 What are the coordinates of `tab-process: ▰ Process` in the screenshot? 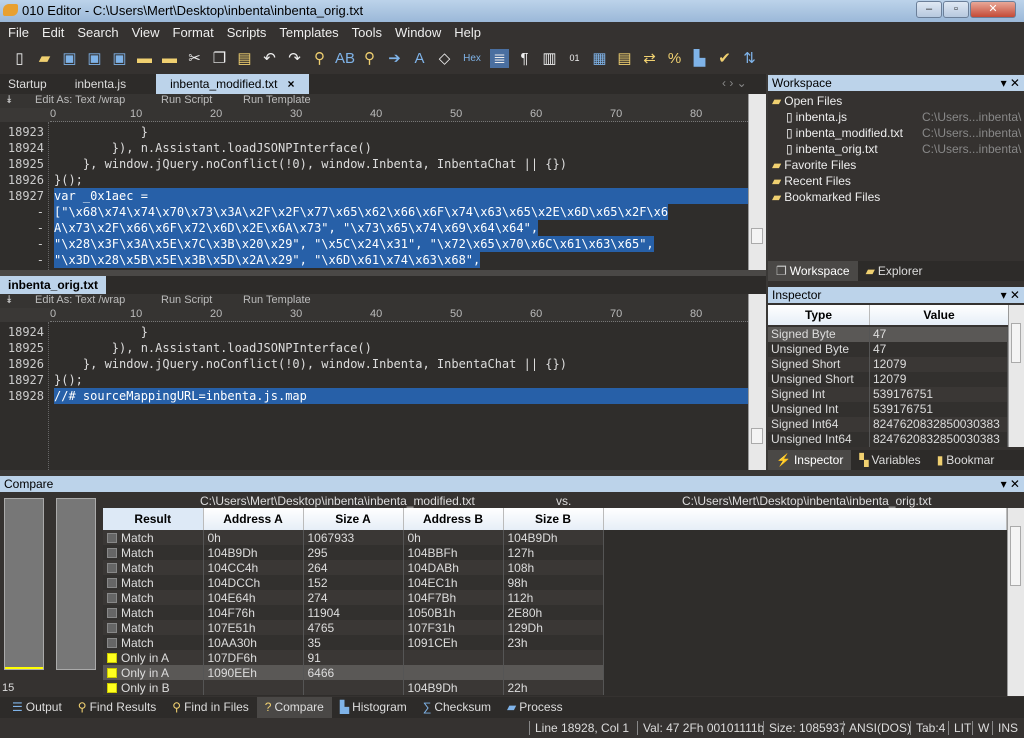 It's located at (535, 707).